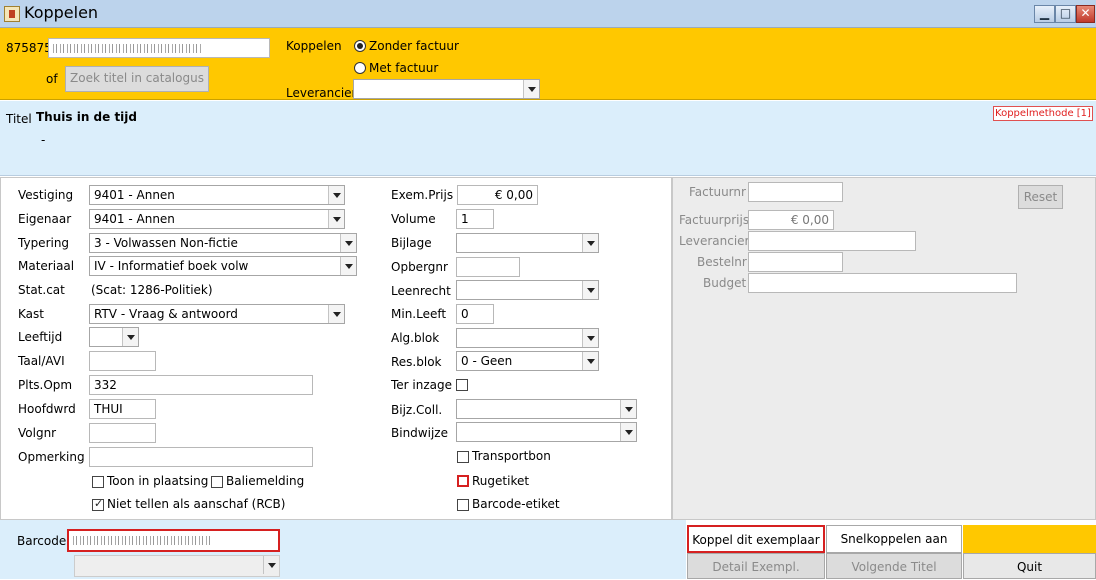  Describe the element at coordinates (894, 566) in the screenshot. I see `volgende-titel-button: Volgende Titel` at that location.